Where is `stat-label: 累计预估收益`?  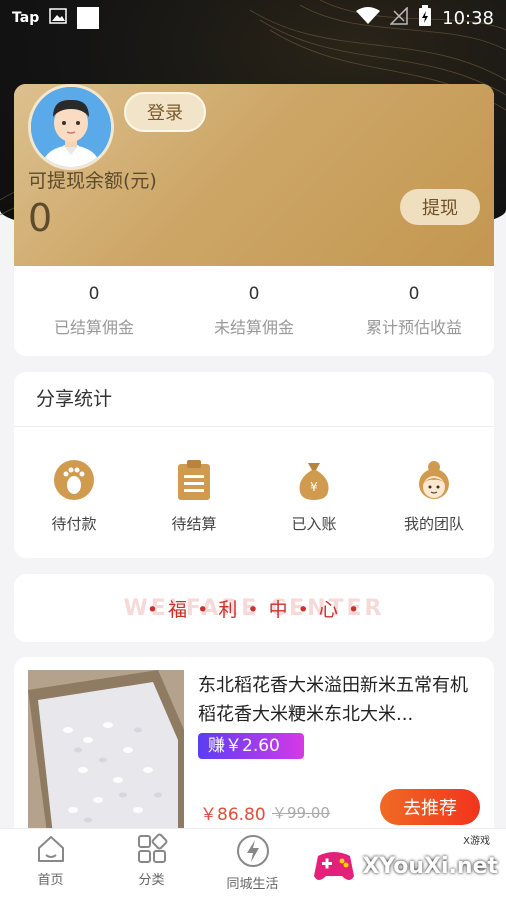 stat-label: 累计预估收益 is located at coordinates (413, 327).